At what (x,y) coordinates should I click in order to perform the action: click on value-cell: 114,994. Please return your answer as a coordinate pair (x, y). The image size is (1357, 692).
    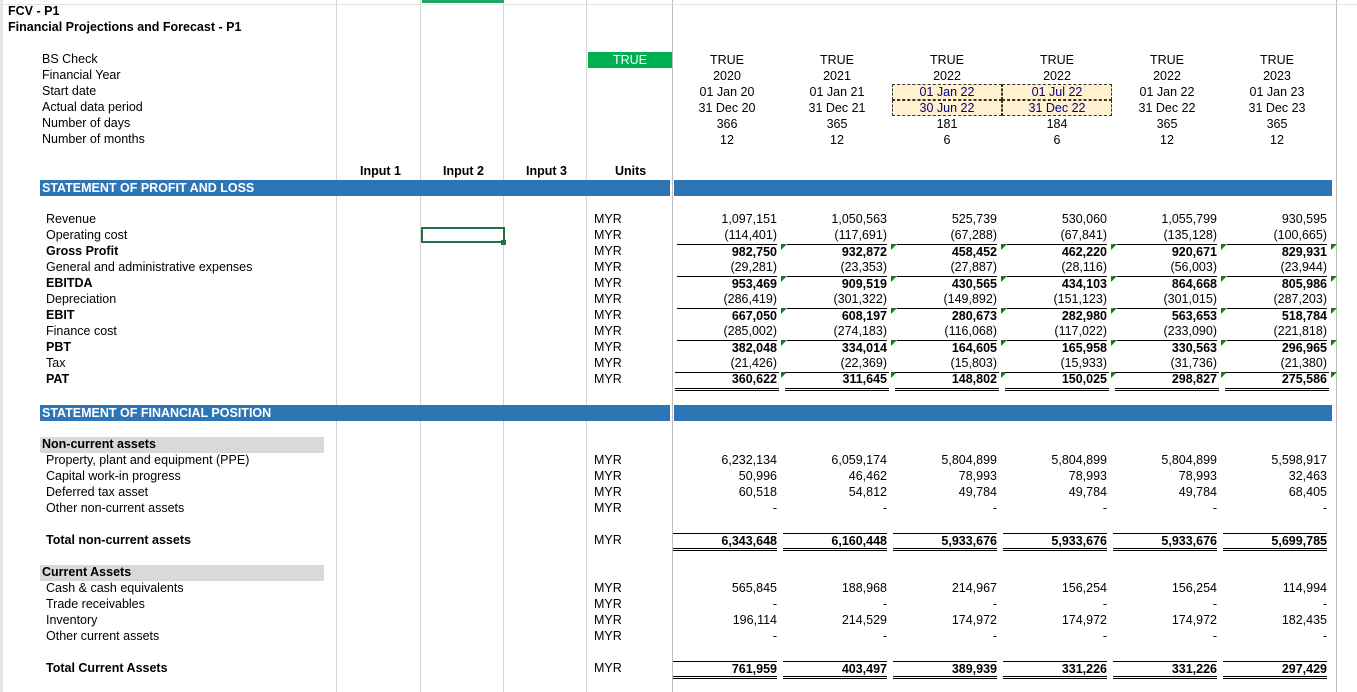
    Looking at the image, I should click on (1277, 588).